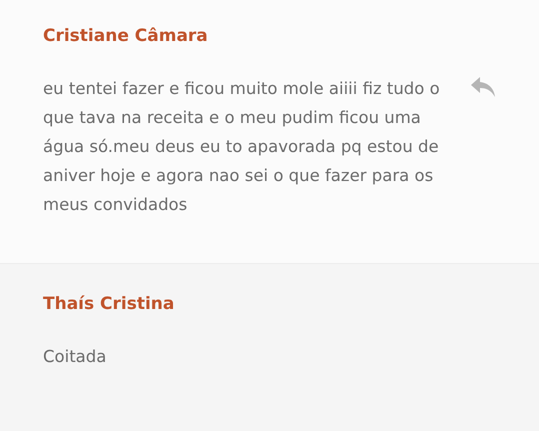 The height and width of the screenshot is (431, 539). I want to click on reply-icon, so click(483, 87).